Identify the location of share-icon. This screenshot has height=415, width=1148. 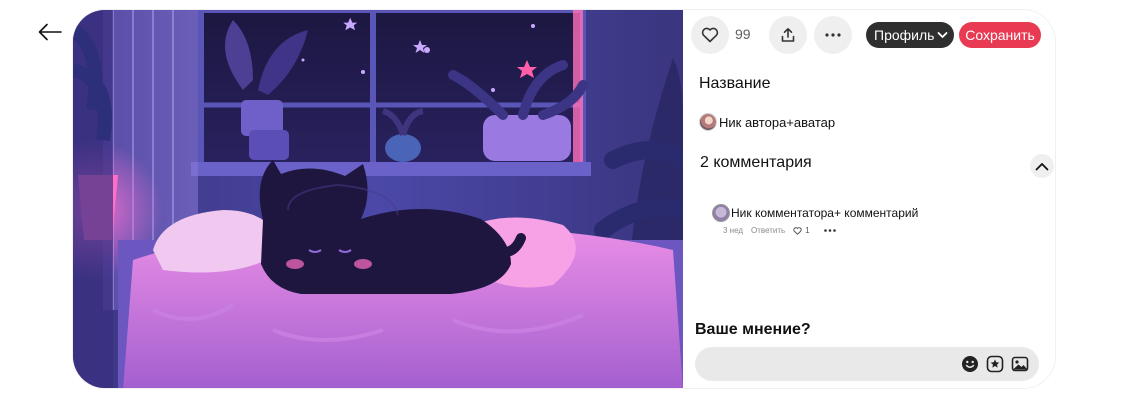
(788, 35).